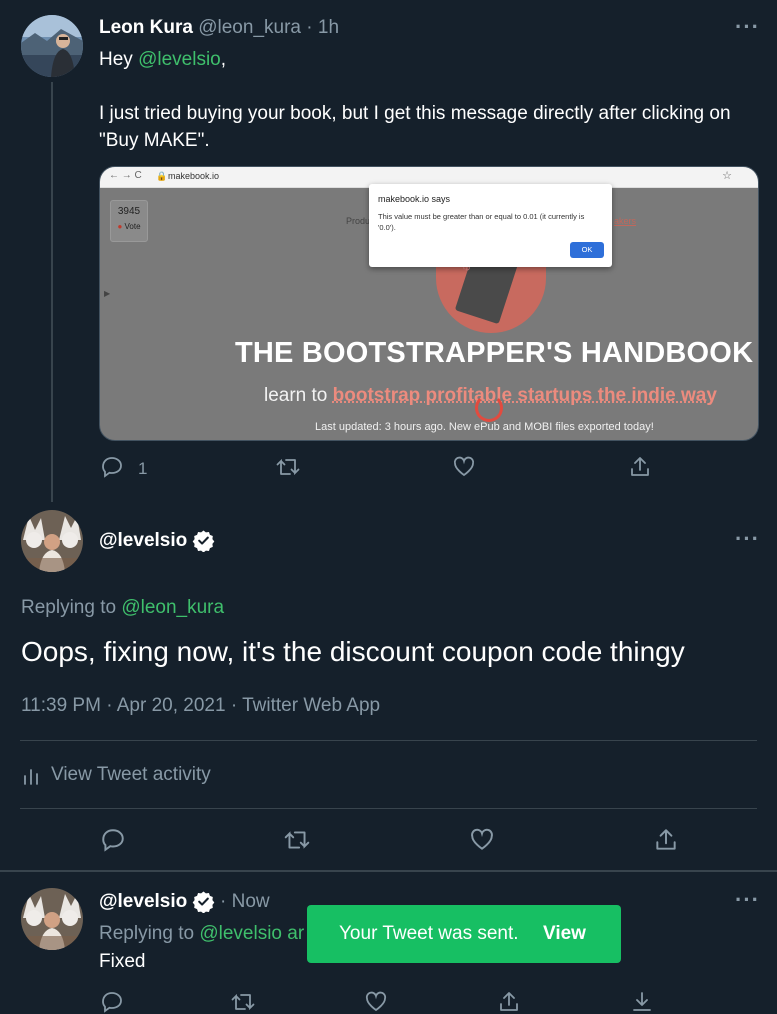 The height and width of the screenshot is (1014, 777). What do you see at coordinates (52, 46) in the screenshot?
I see `avatar-leon-kura` at bounding box center [52, 46].